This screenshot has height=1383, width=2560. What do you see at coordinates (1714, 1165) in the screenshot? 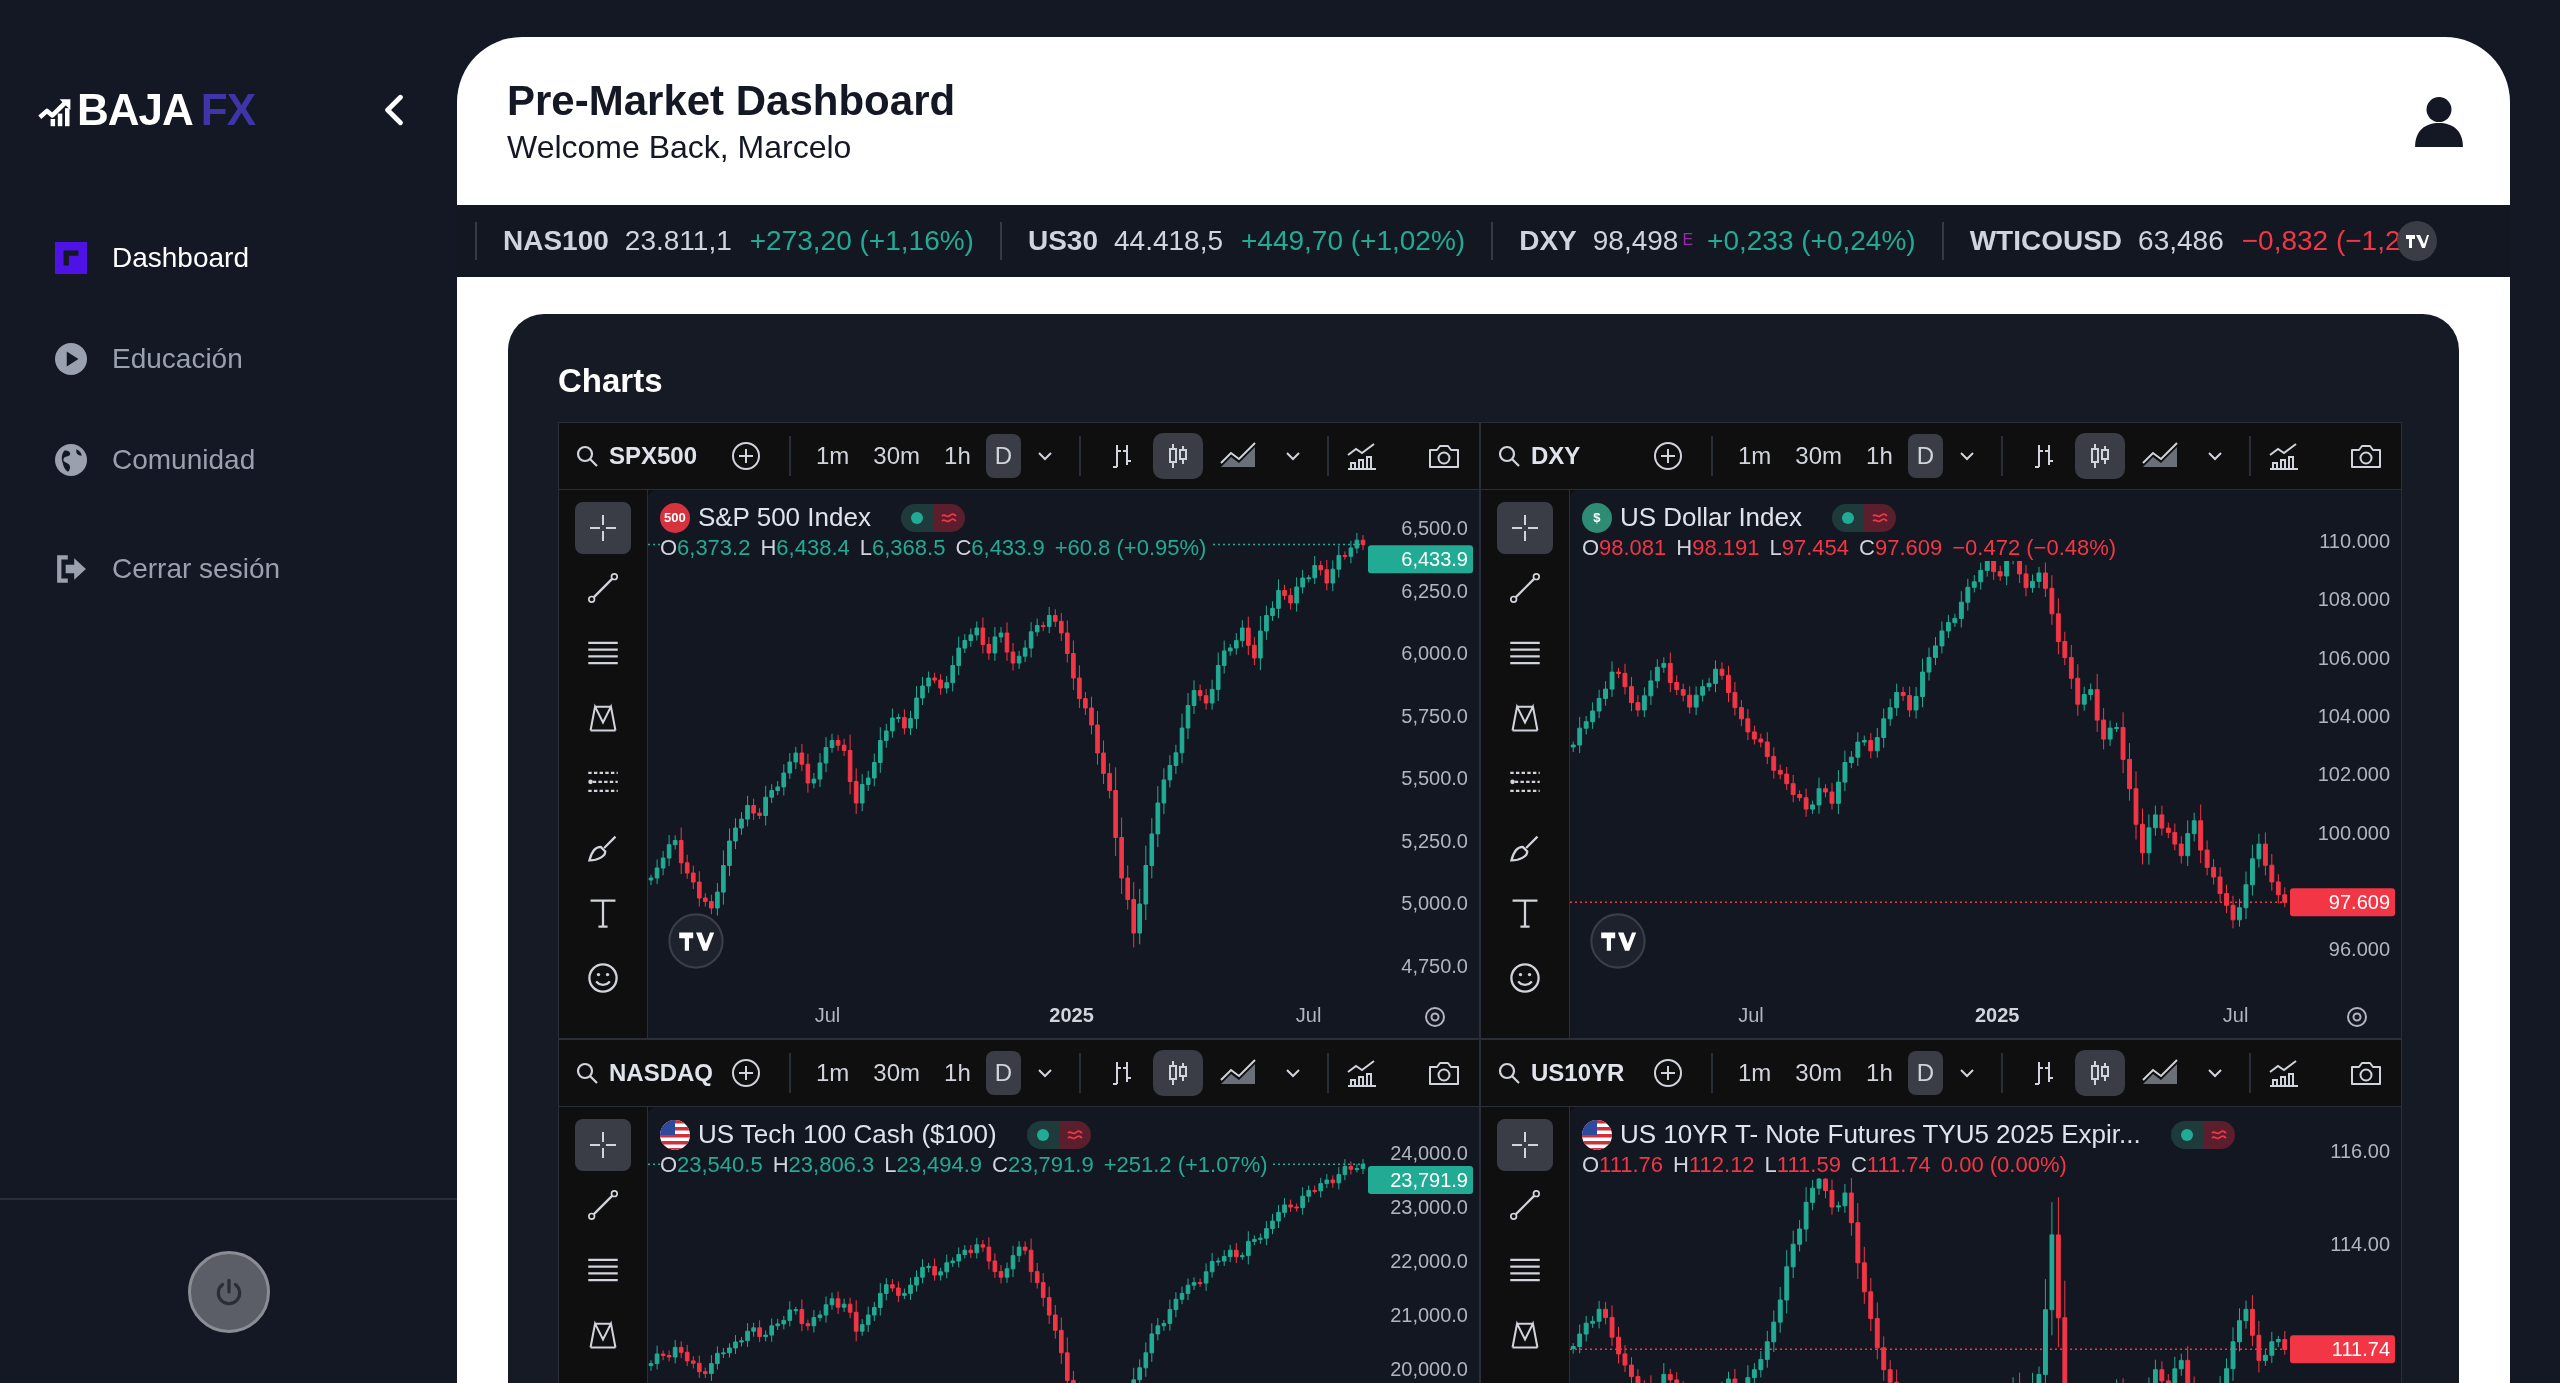
I see `ohlc-value: H112.12` at bounding box center [1714, 1165].